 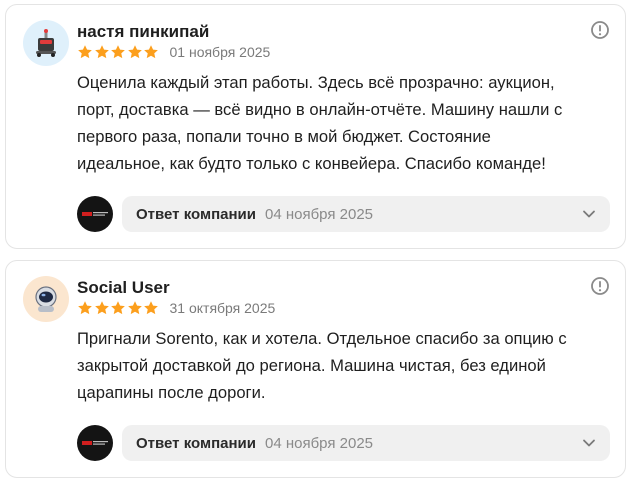 I want to click on review-date: 01 ноября 2025, so click(x=220, y=52).